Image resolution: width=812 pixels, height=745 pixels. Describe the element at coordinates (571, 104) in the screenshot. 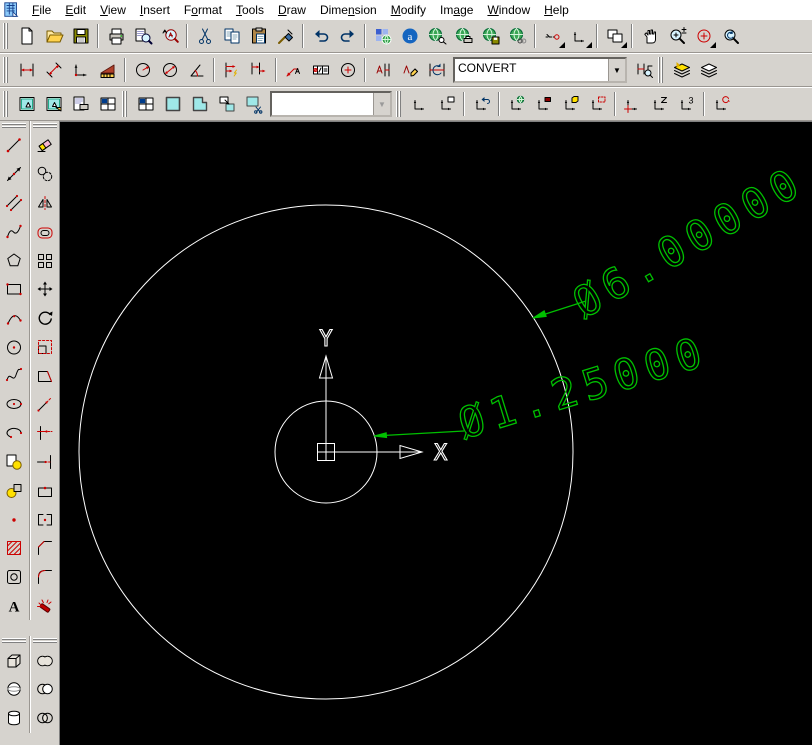

I see `ucs-face-button` at that location.